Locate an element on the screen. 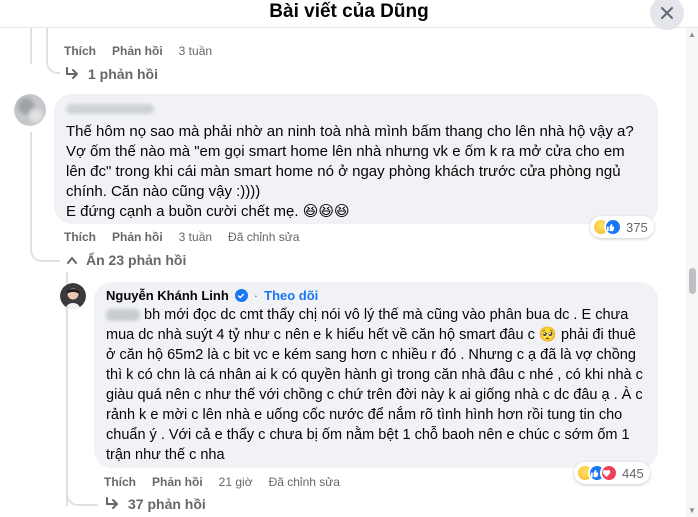  view-replies-link: 1 phản hồi is located at coordinates (111, 74).